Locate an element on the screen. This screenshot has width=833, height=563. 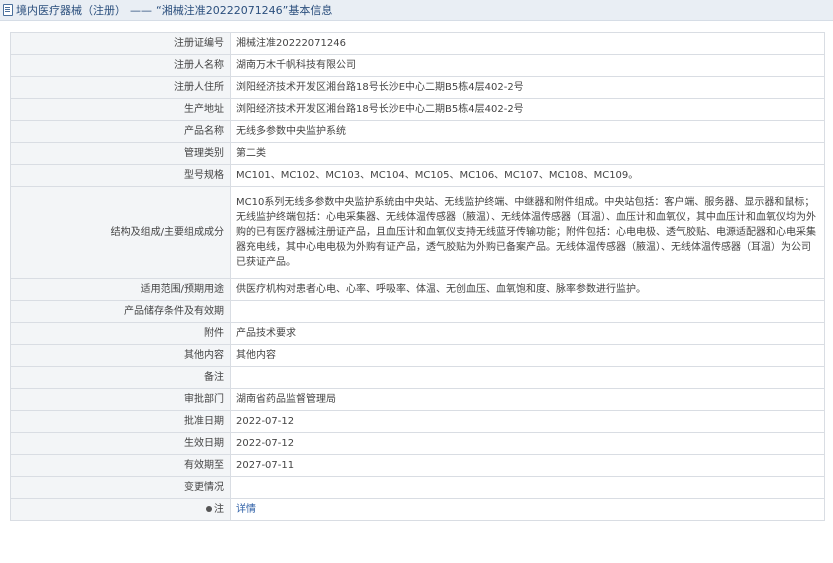
table-row: 批准日期 2022-07-12 is located at coordinates (417, 421).